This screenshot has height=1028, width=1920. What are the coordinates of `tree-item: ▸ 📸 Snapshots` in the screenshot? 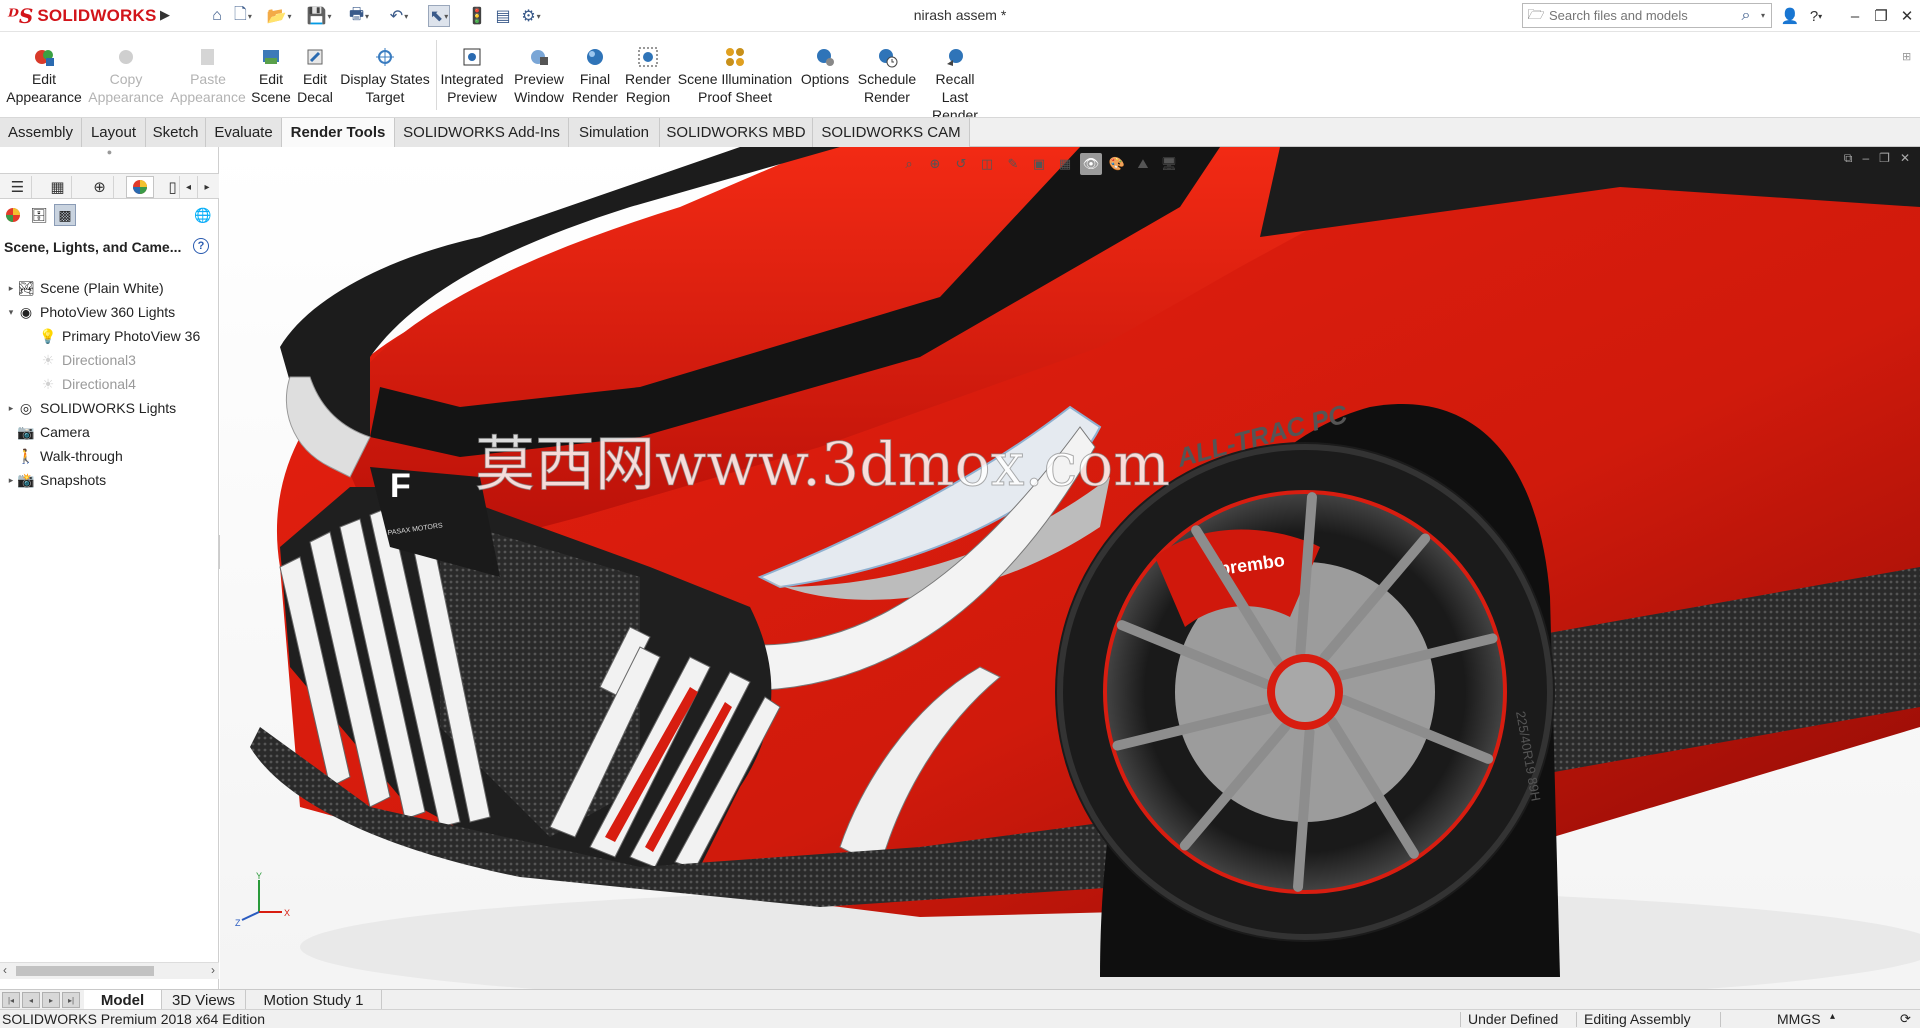 It's located at (109, 480).